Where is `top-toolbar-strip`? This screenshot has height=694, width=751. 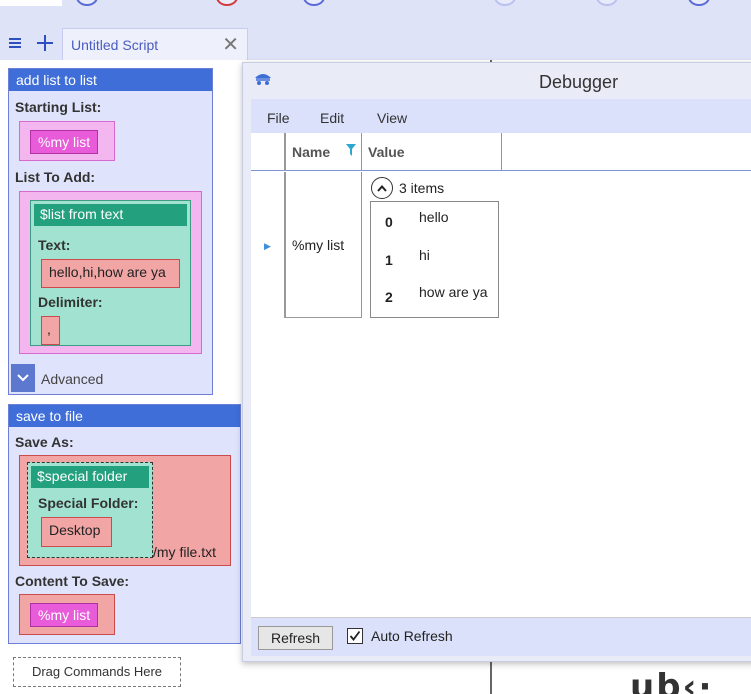 top-toolbar-strip is located at coordinates (375, 13).